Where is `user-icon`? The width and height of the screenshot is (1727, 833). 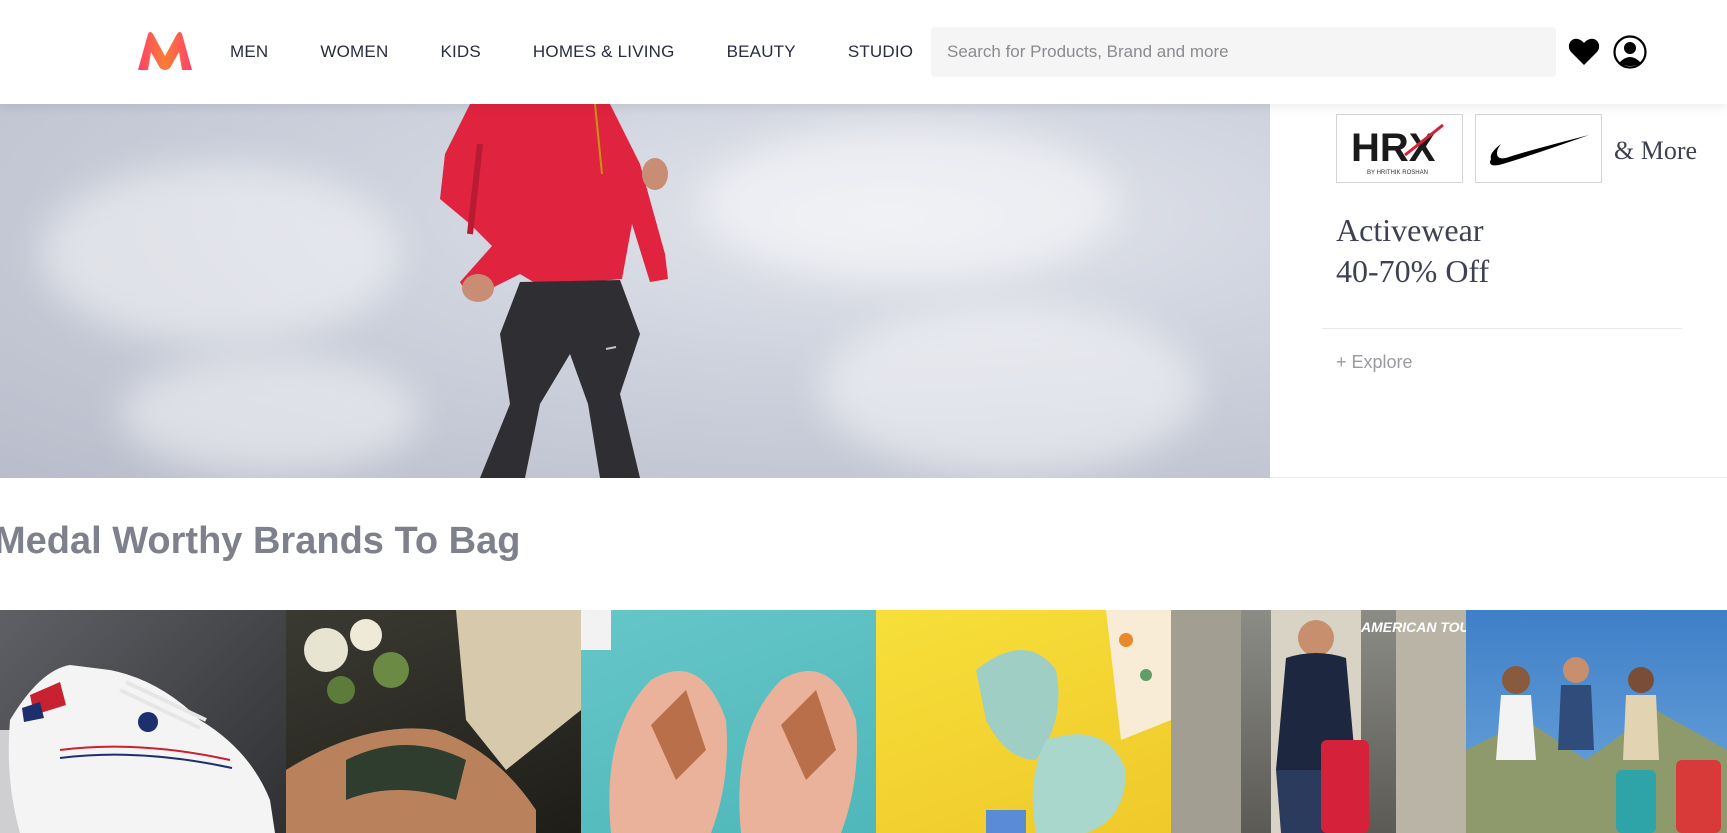 user-icon is located at coordinates (1630, 52).